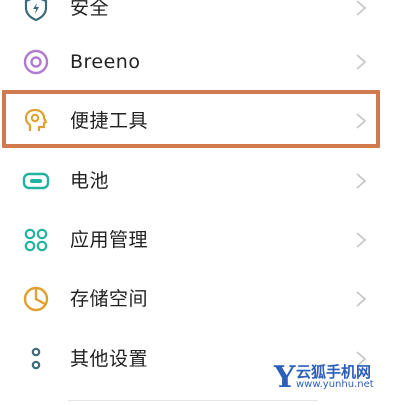  What do you see at coordinates (36, 62) in the screenshot?
I see `breeno-icon` at bounding box center [36, 62].